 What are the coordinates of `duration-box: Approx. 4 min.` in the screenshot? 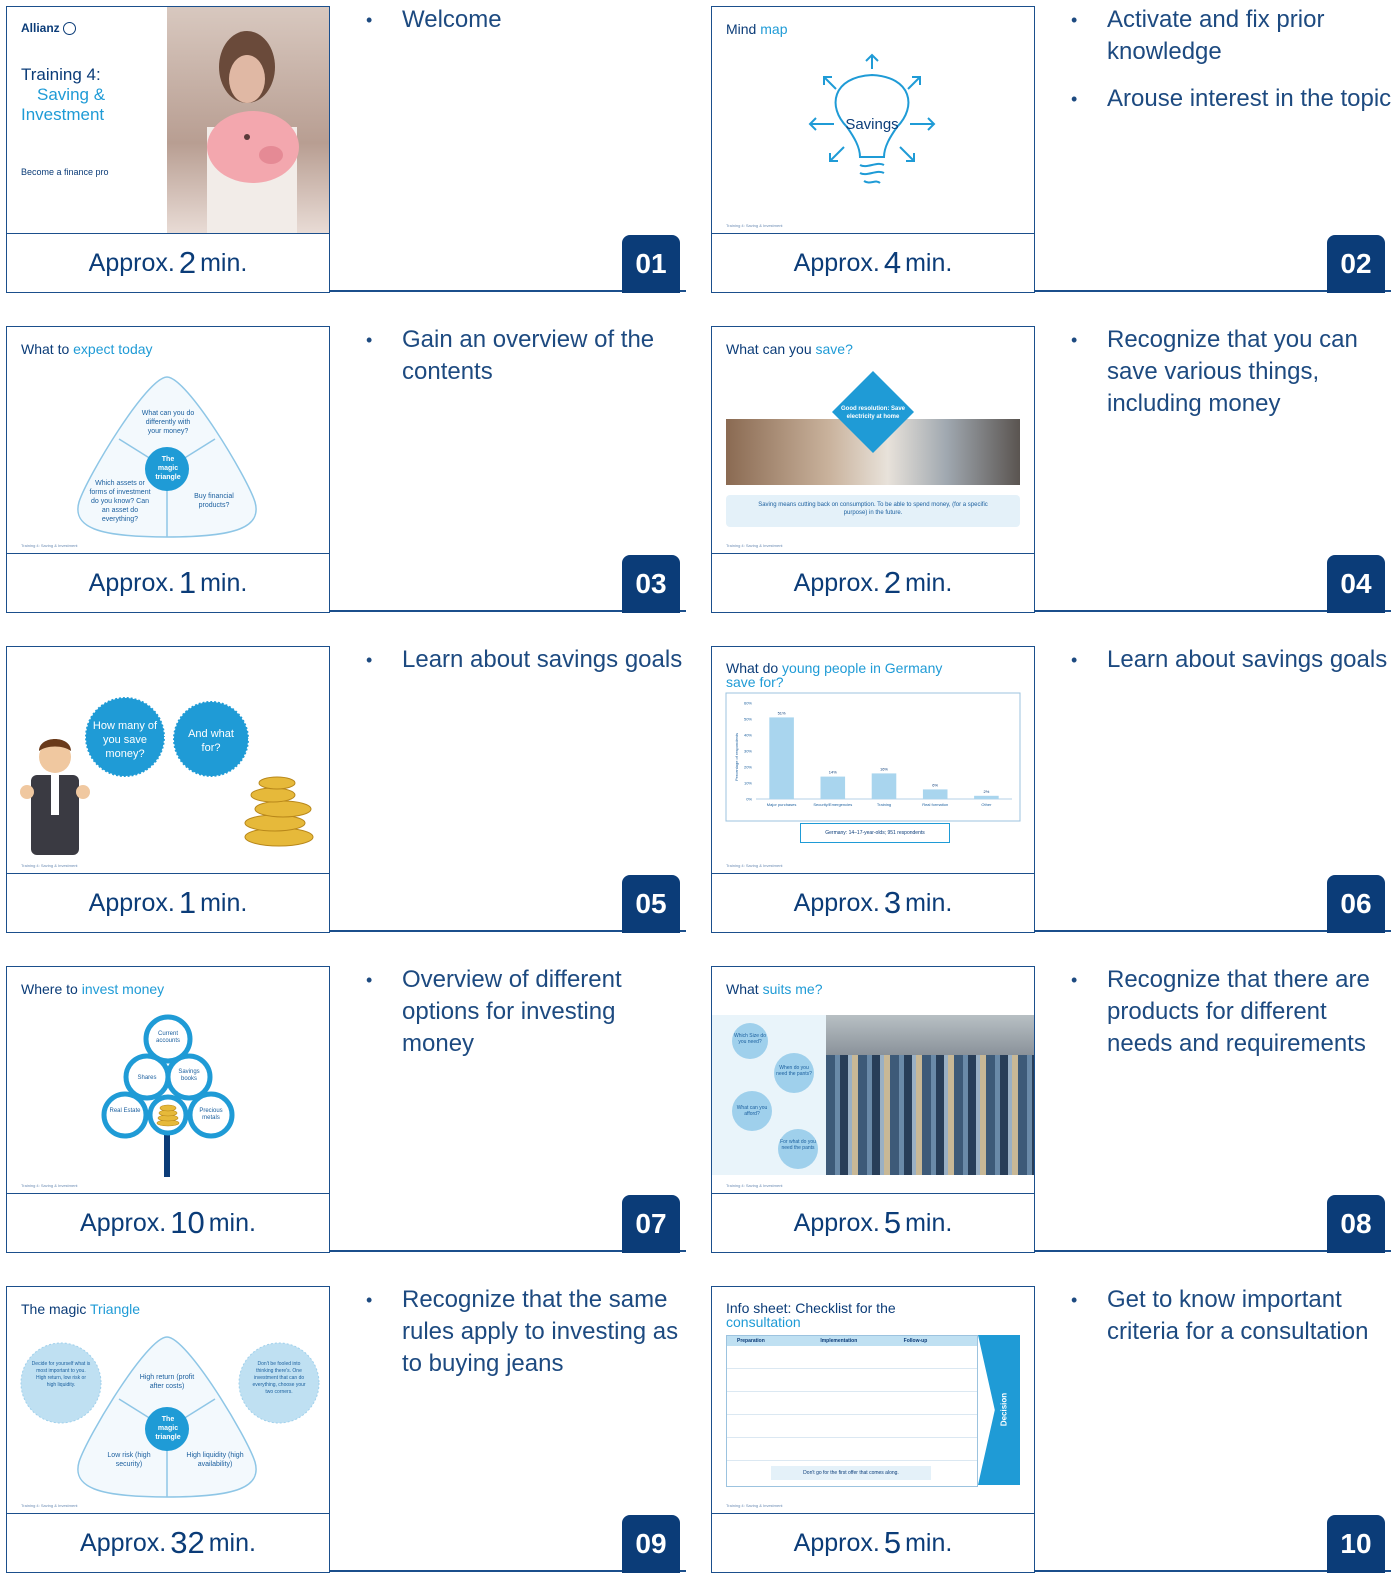 It's located at (873, 263).